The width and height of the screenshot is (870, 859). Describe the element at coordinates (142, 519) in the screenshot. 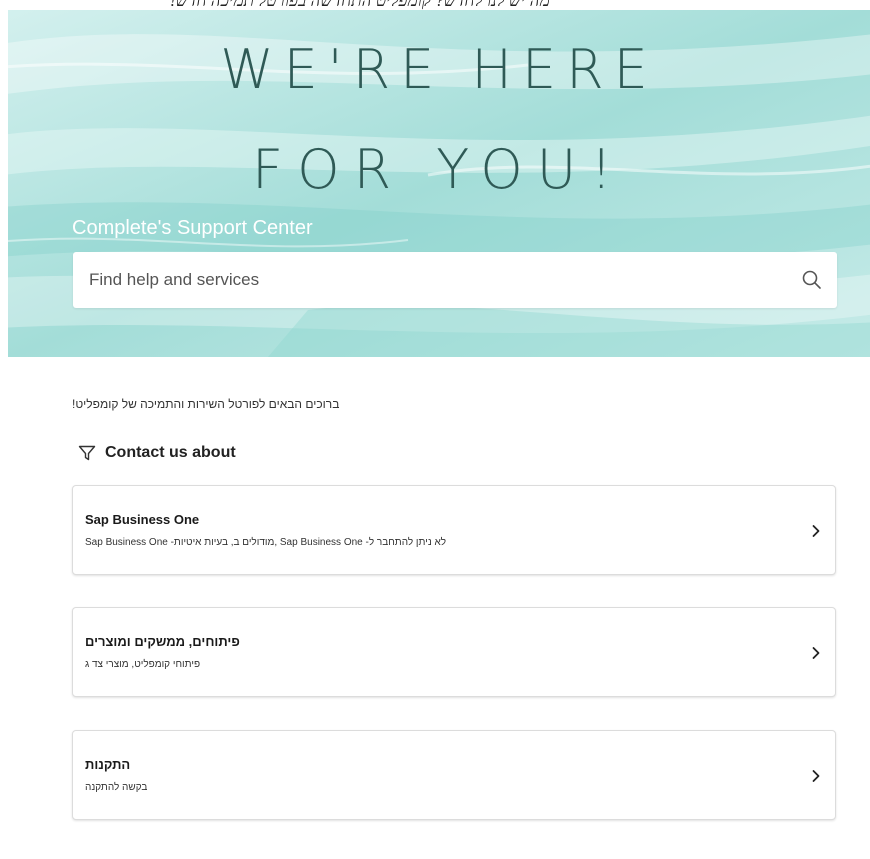

I see `card-title: Sap Business One` at that location.